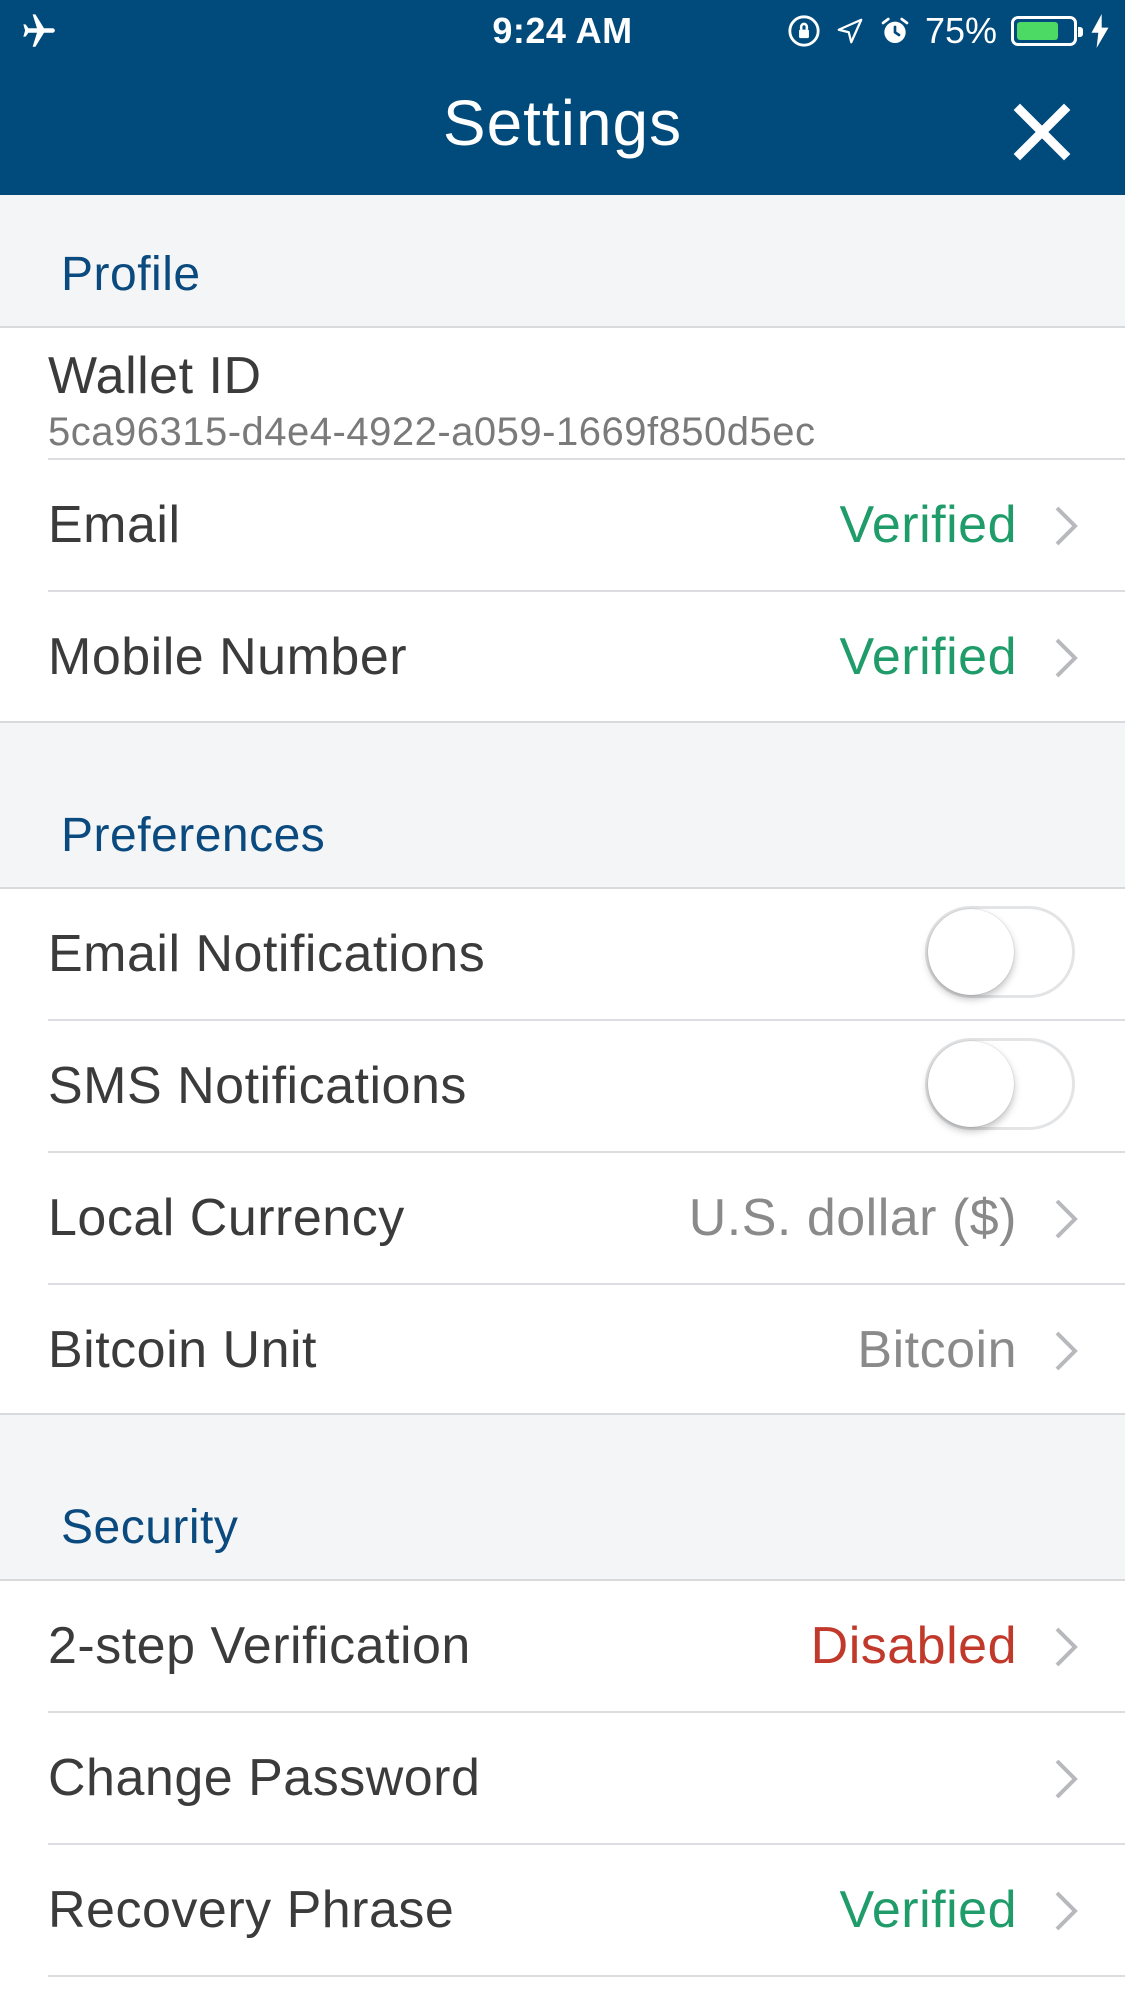 This screenshot has height=2001, width=1125. I want to click on wallet-id-value: 5ca96315-d4e4-4922-a059-1669f850d5ec, so click(432, 432).